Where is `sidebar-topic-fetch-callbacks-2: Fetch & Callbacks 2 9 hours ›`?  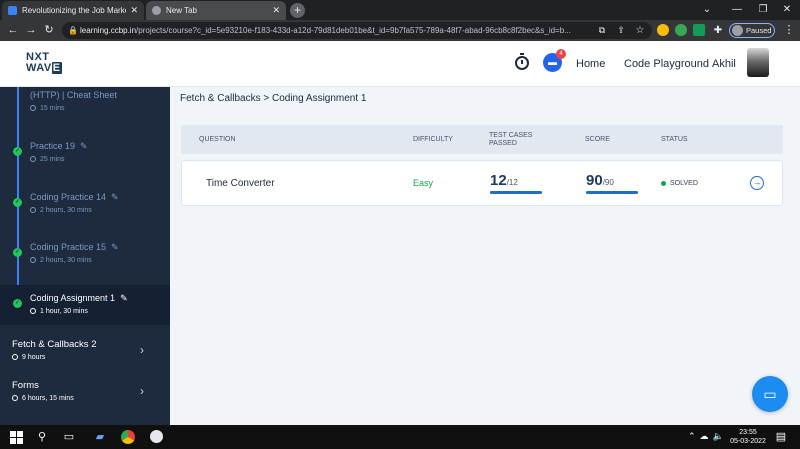 sidebar-topic-fetch-callbacks-2: Fetch & Callbacks 2 9 hours › is located at coordinates (85, 352).